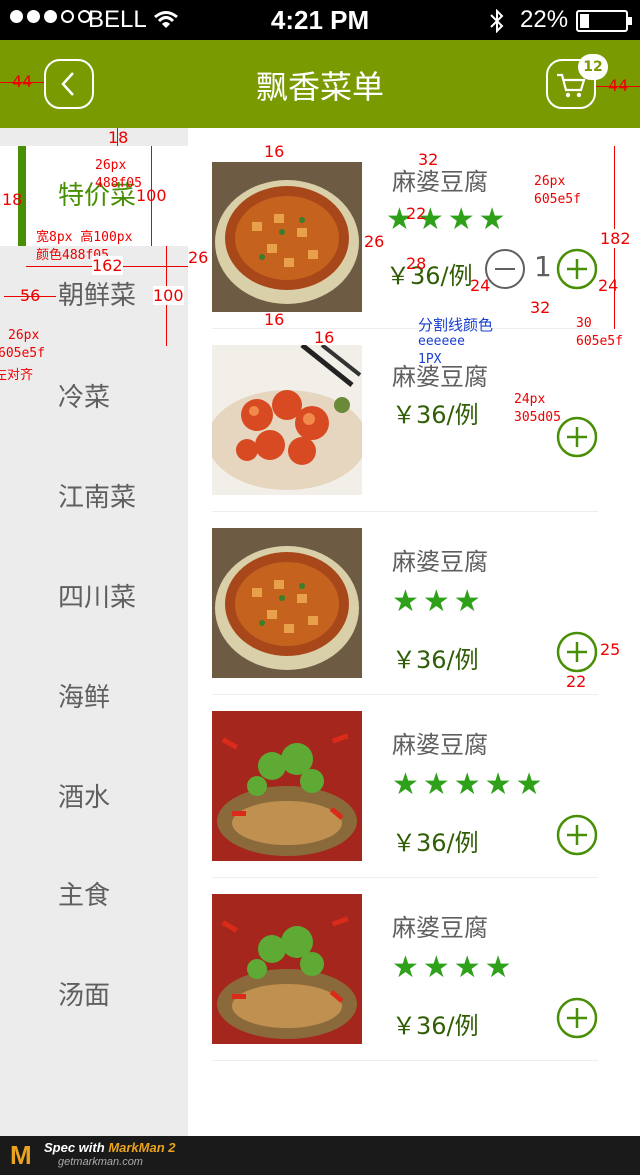 The height and width of the screenshot is (1175, 640). What do you see at coordinates (84, 996) in the screenshot?
I see `category-label: 汤面` at bounding box center [84, 996].